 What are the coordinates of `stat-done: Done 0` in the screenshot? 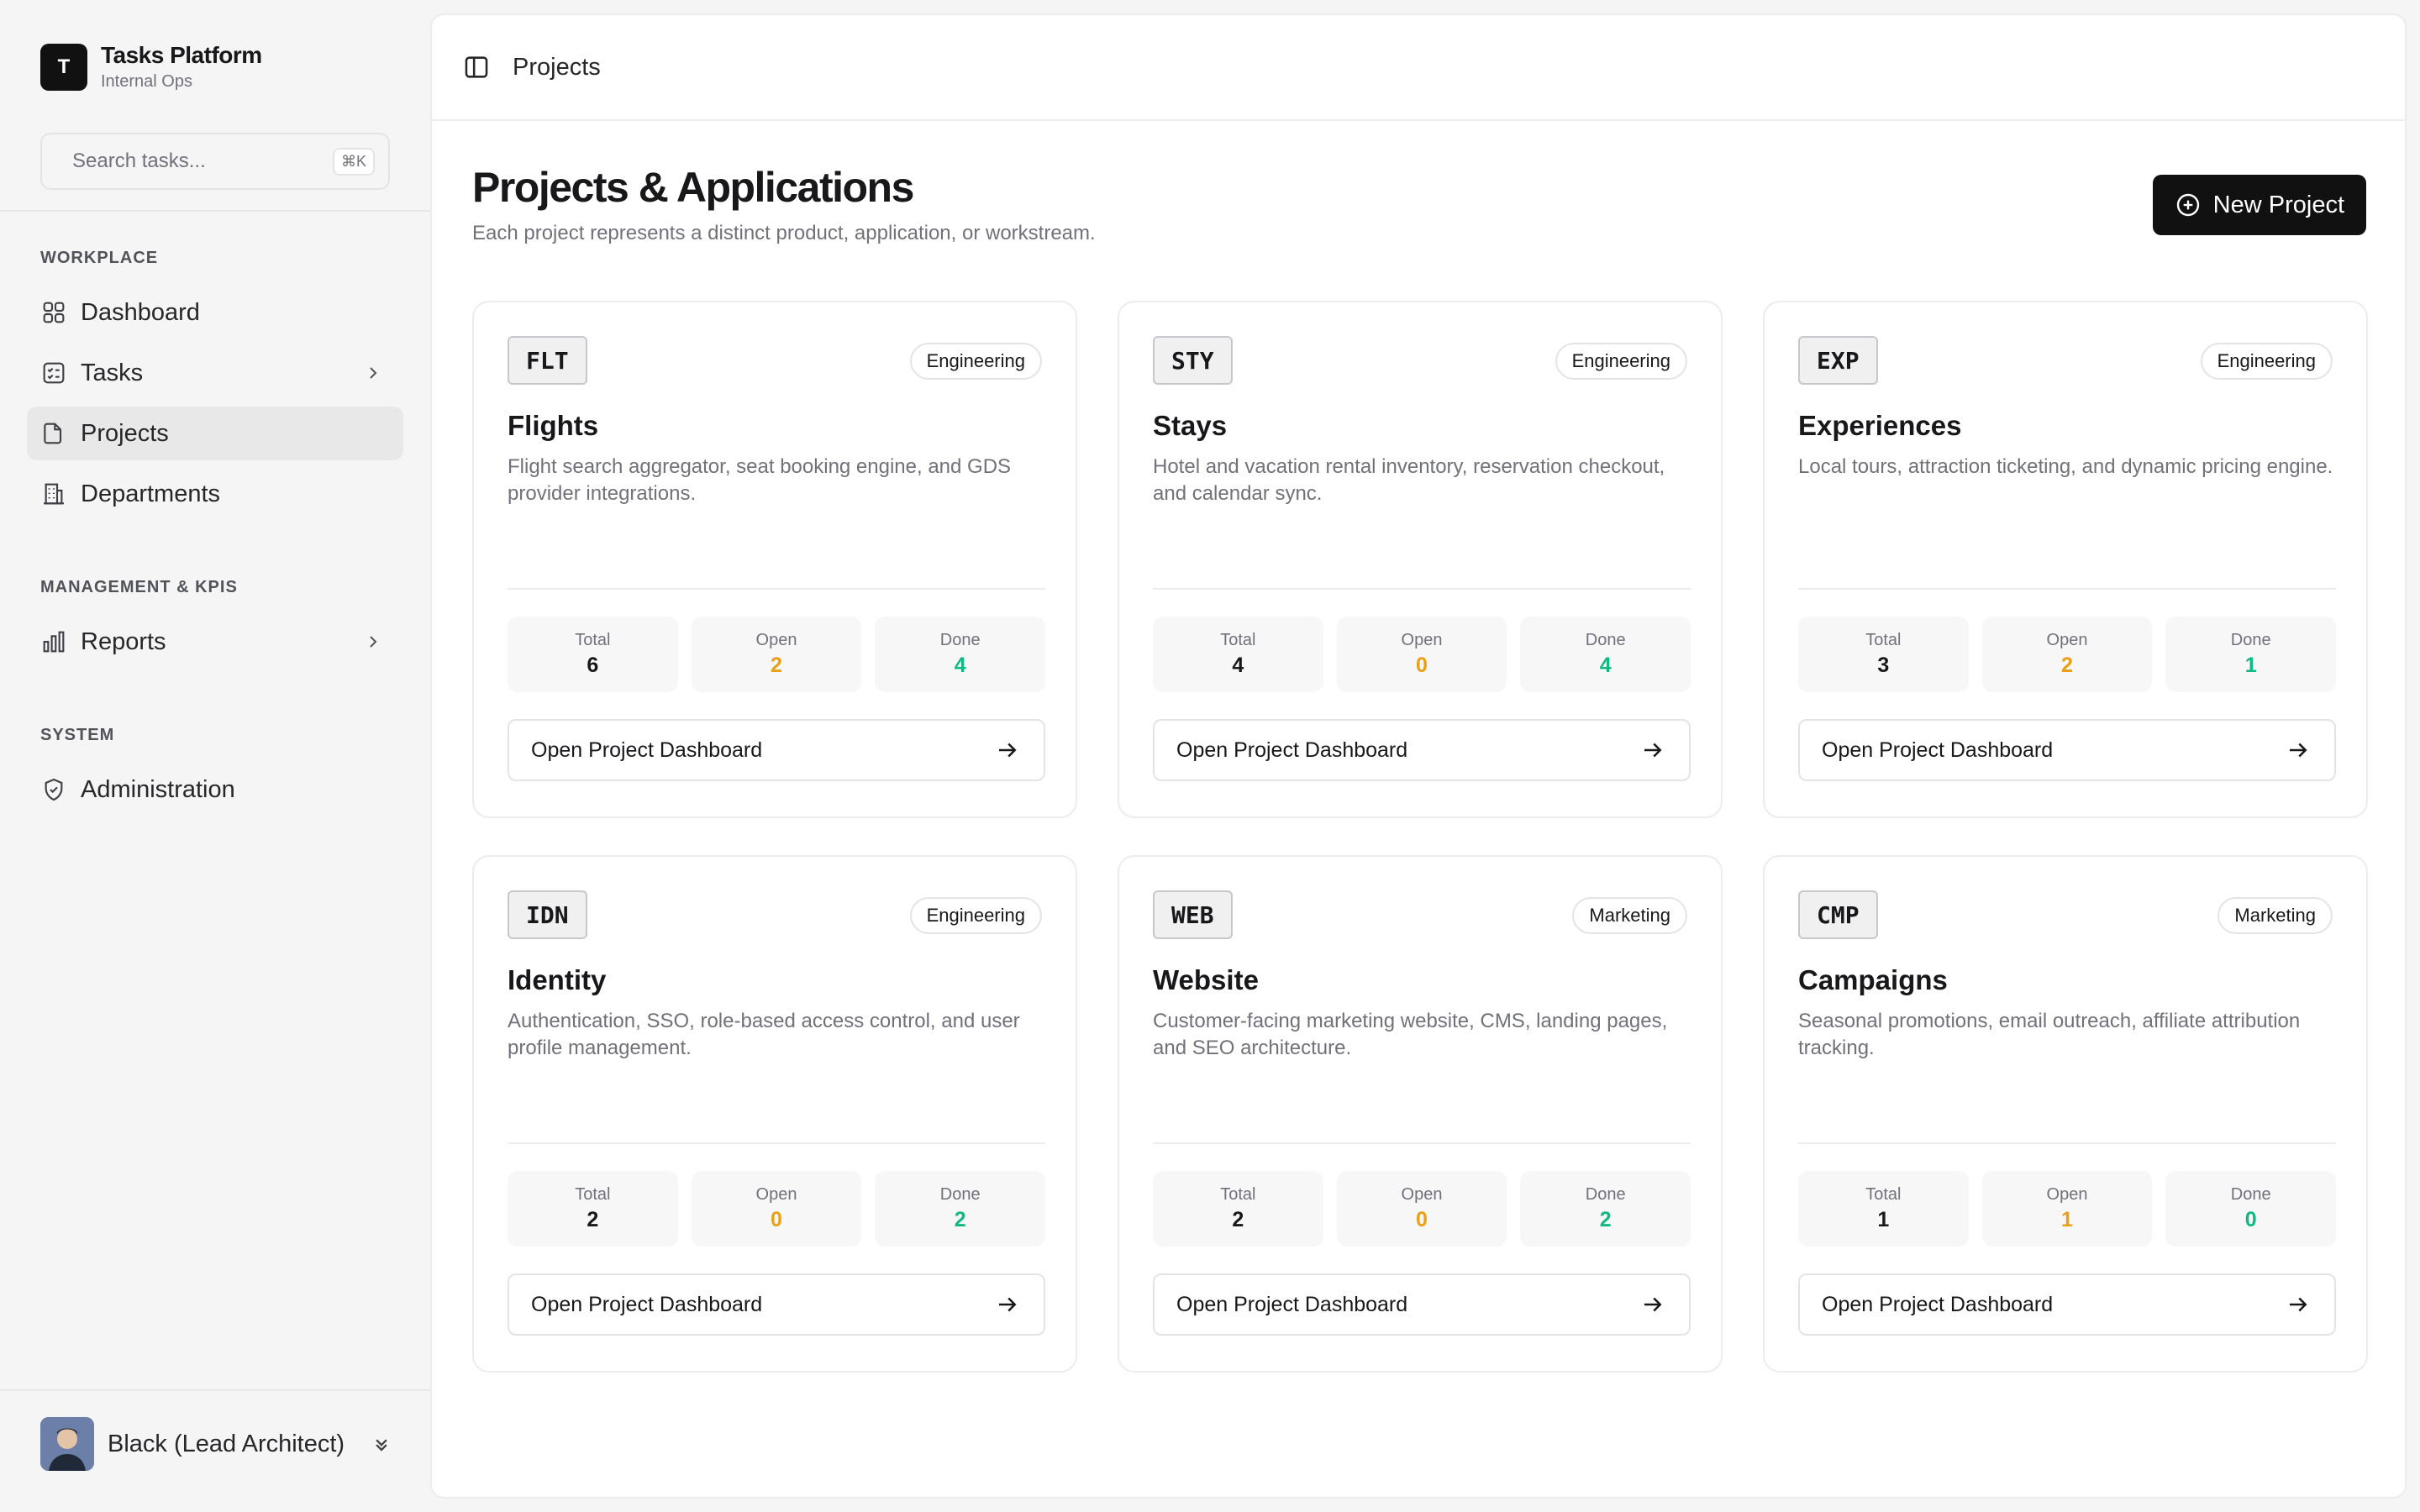 It's located at (2251, 1209).